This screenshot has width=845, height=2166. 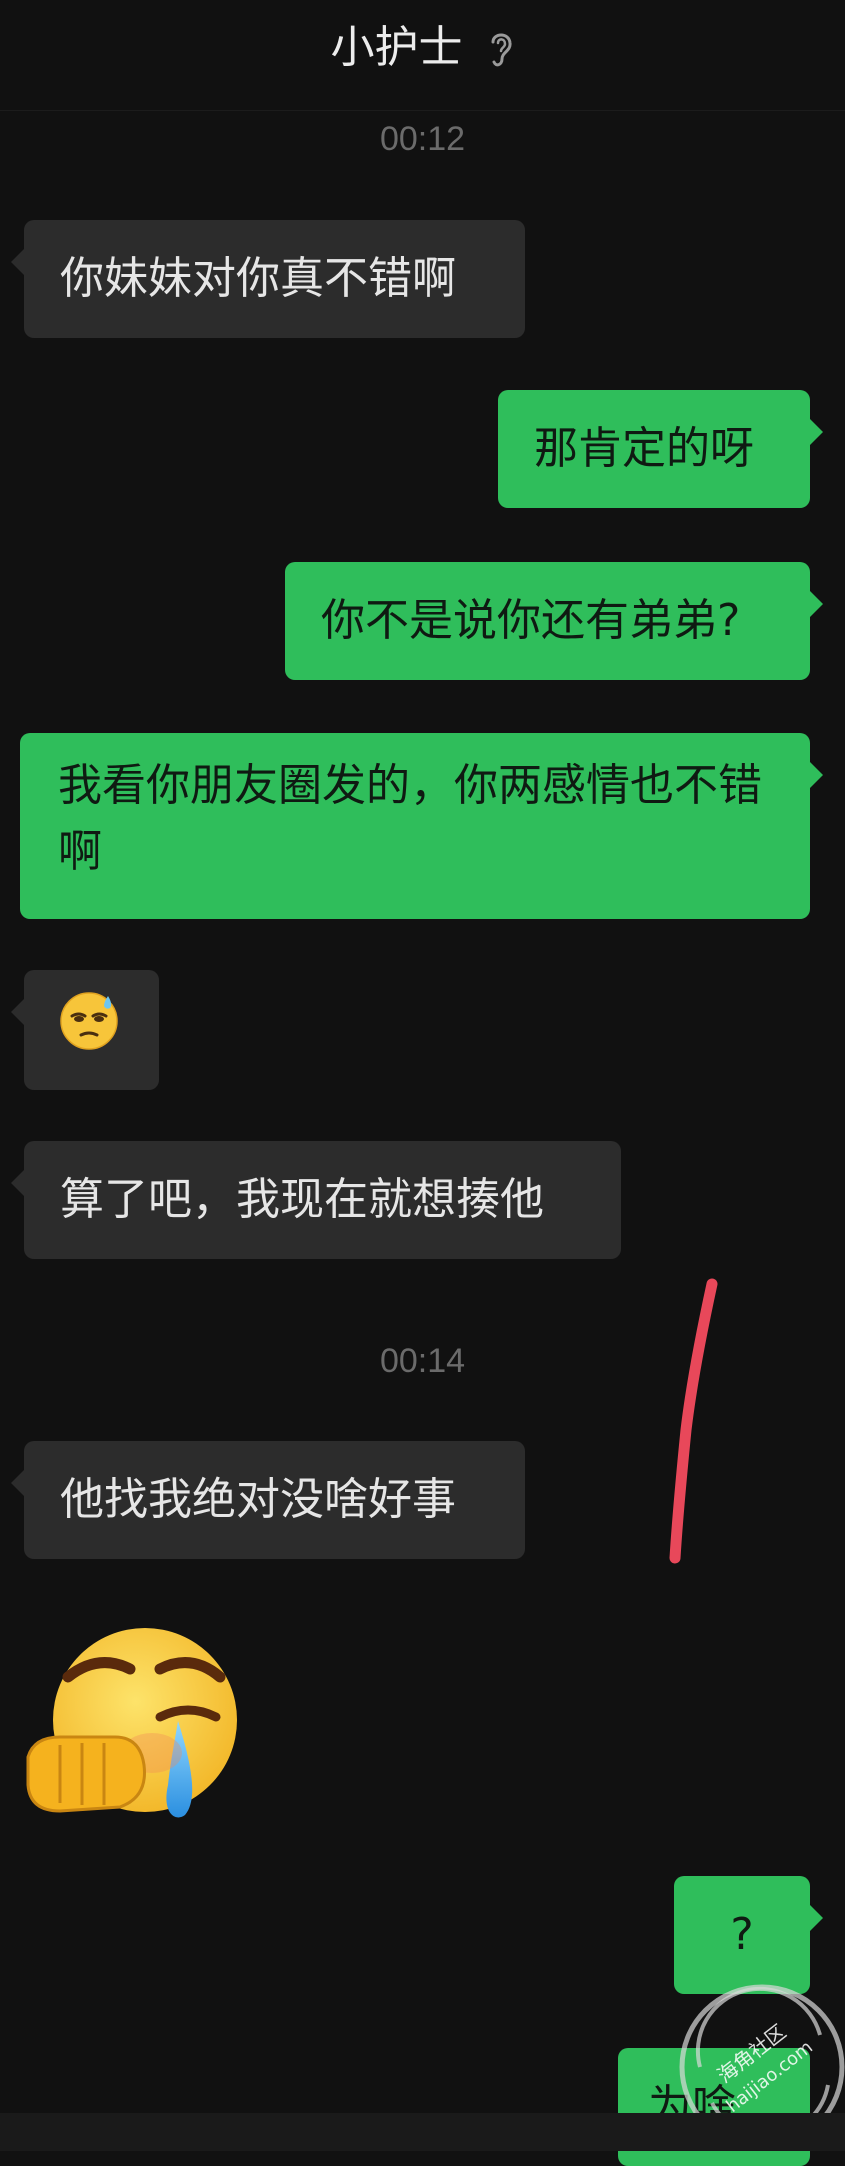 What do you see at coordinates (644, 448) in the screenshot?
I see `message-text: 那肯定的呀` at bounding box center [644, 448].